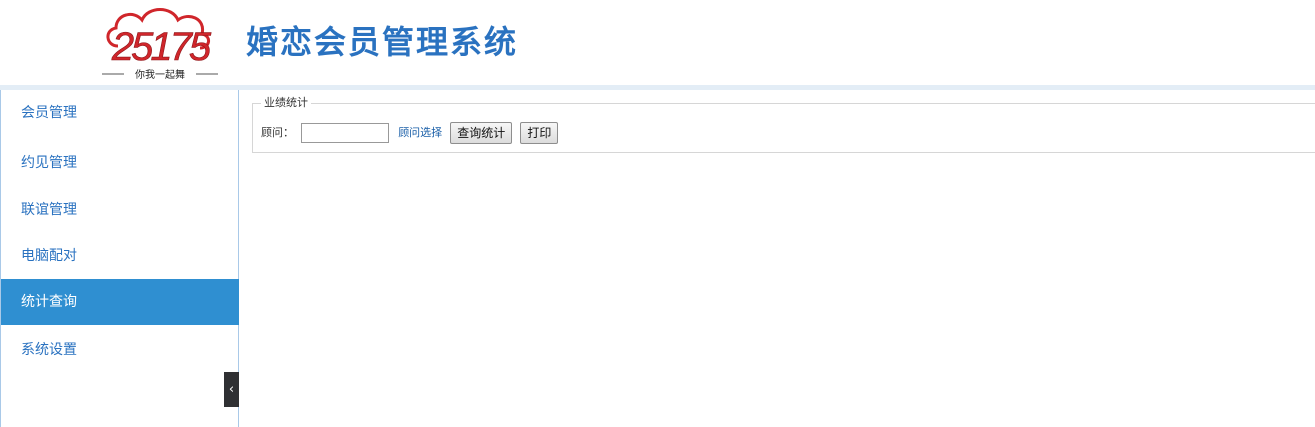 Image resolution: width=1315 pixels, height=427 pixels. I want to click on sidebar-item-social-event-management: 联谊管理, so click(120, 210).